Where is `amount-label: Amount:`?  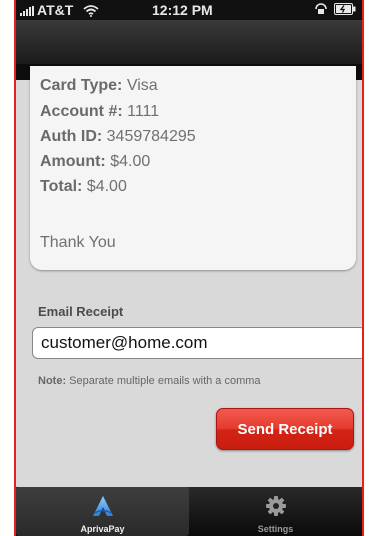 amount-label: Amount: is located at coordinates (73, 161).